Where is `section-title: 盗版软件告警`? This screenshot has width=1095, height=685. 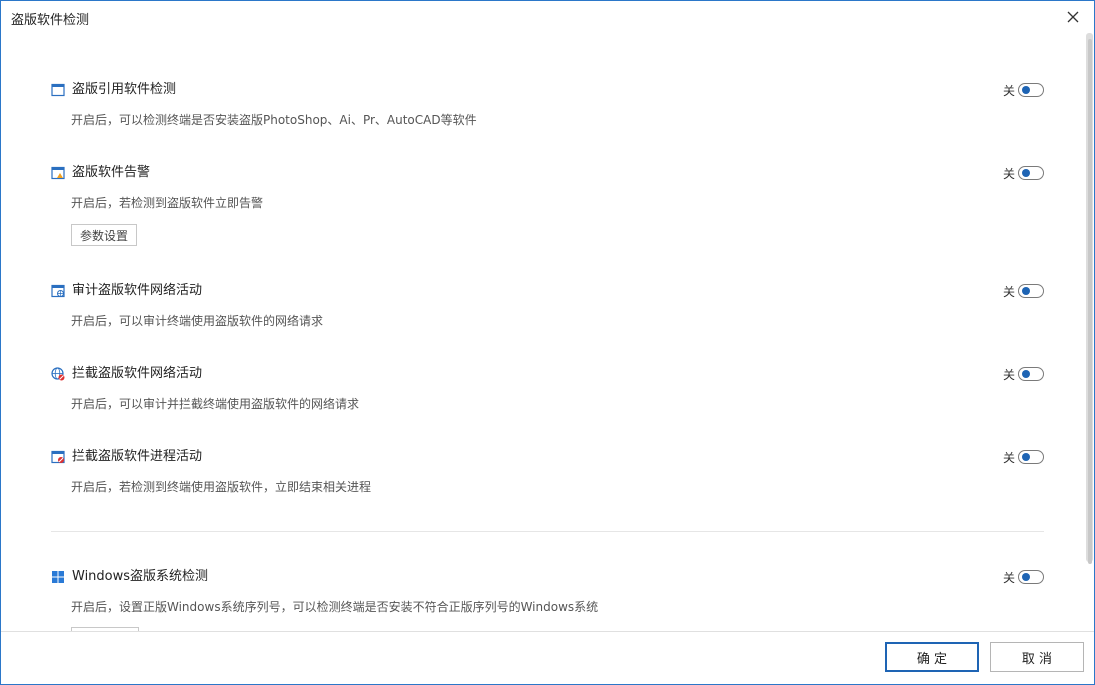
section-title: 盗版软件告警 is located at coordinates (111, 172).